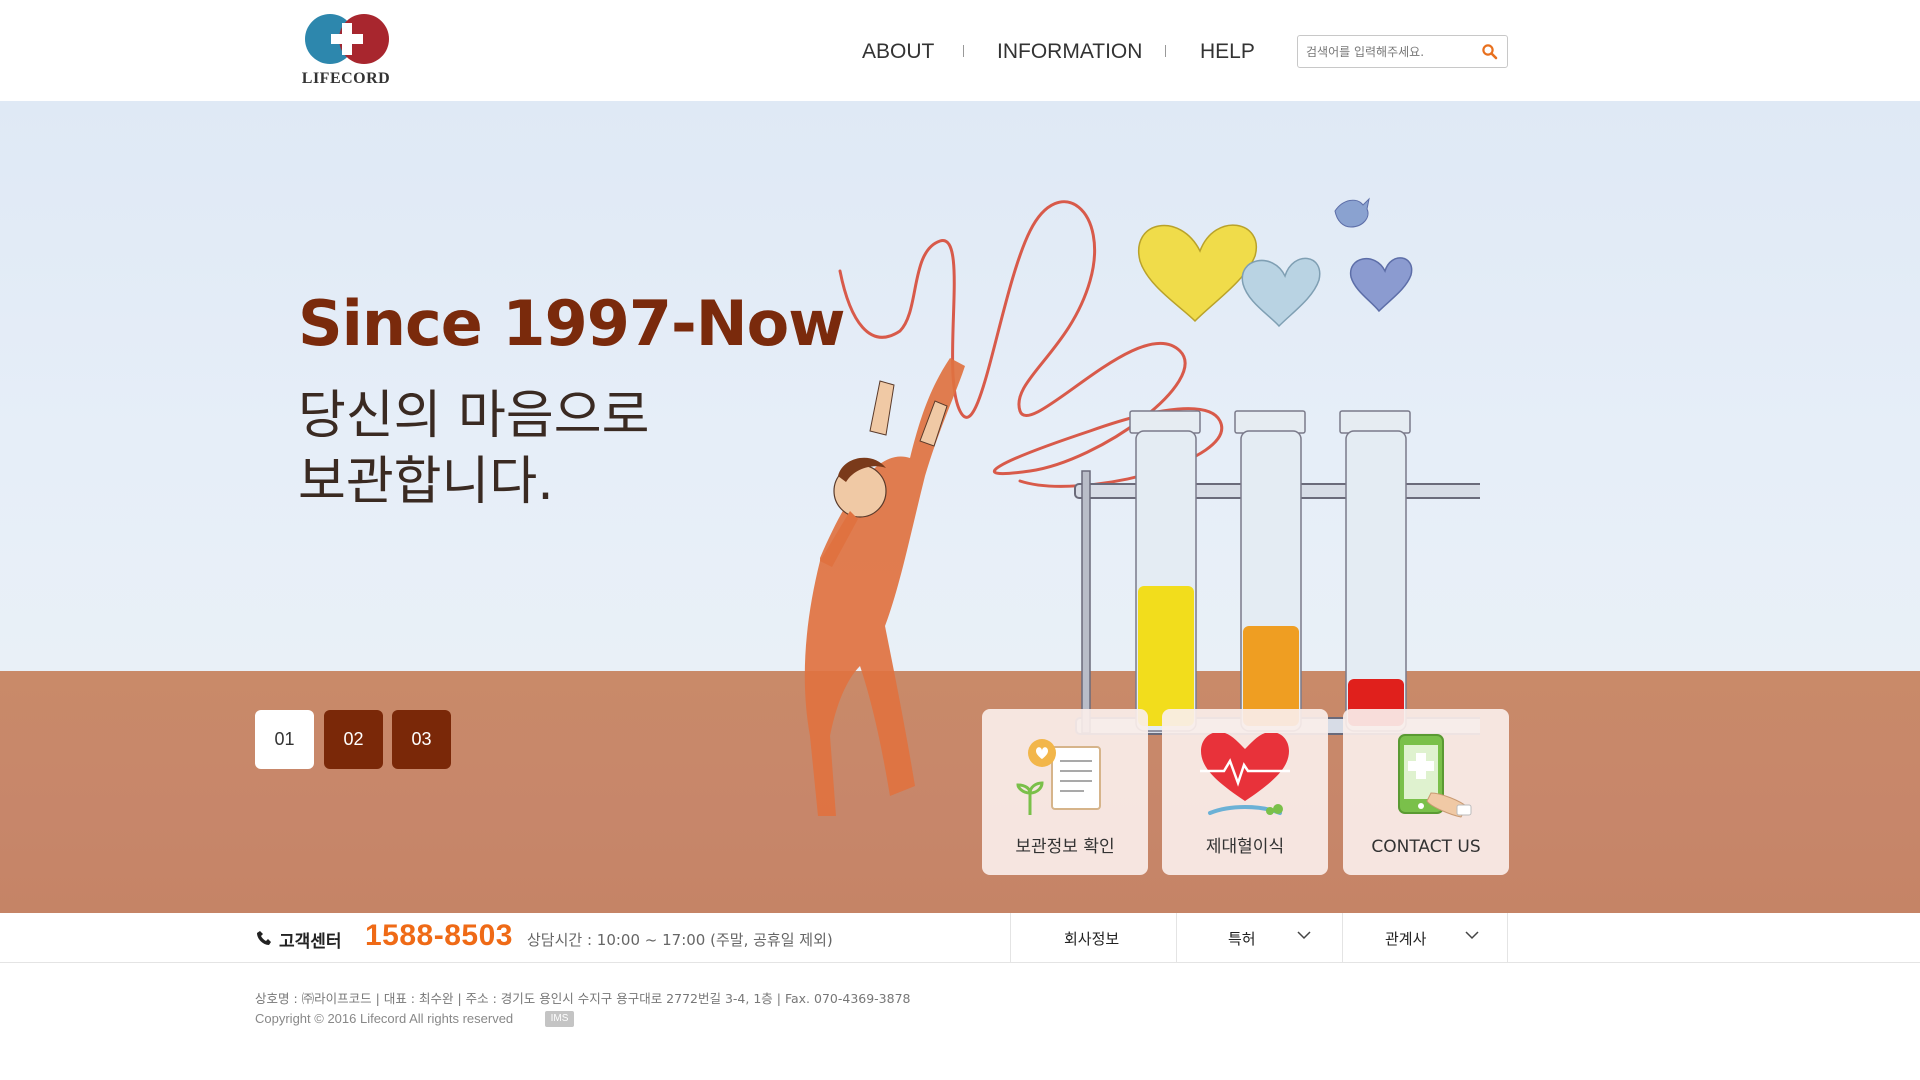 Image resolution: width=1920 pixels, height=1080 pixels. What do you see at coordinates (1245, 774) in the screenshot?
I see `heart-icon` at bounding box center [1245, 774].